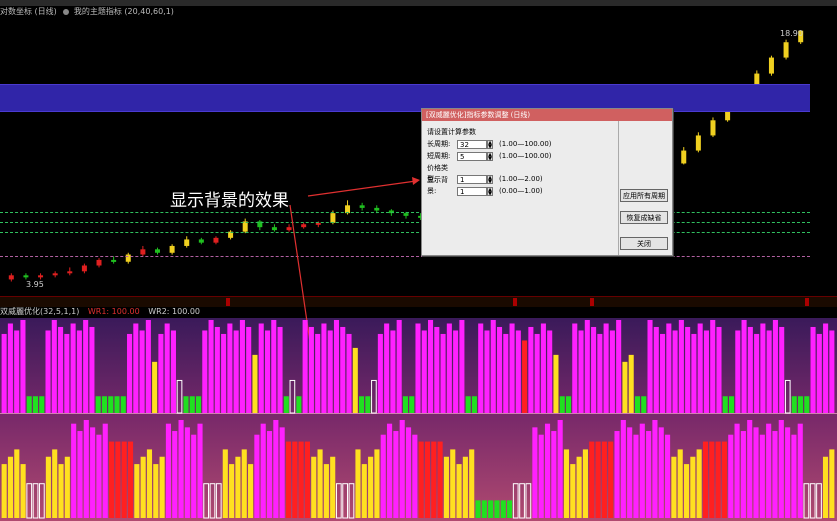 Image resolution: width=837 pixels, height=521 pixels. I want to click on long-period-input: 32, so click(472, 144).